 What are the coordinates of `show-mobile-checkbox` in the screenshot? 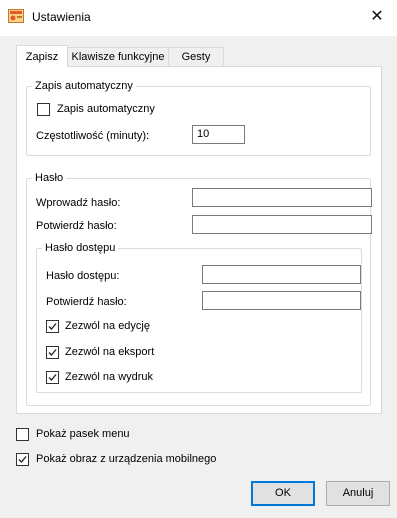 It's located at (22, 459).